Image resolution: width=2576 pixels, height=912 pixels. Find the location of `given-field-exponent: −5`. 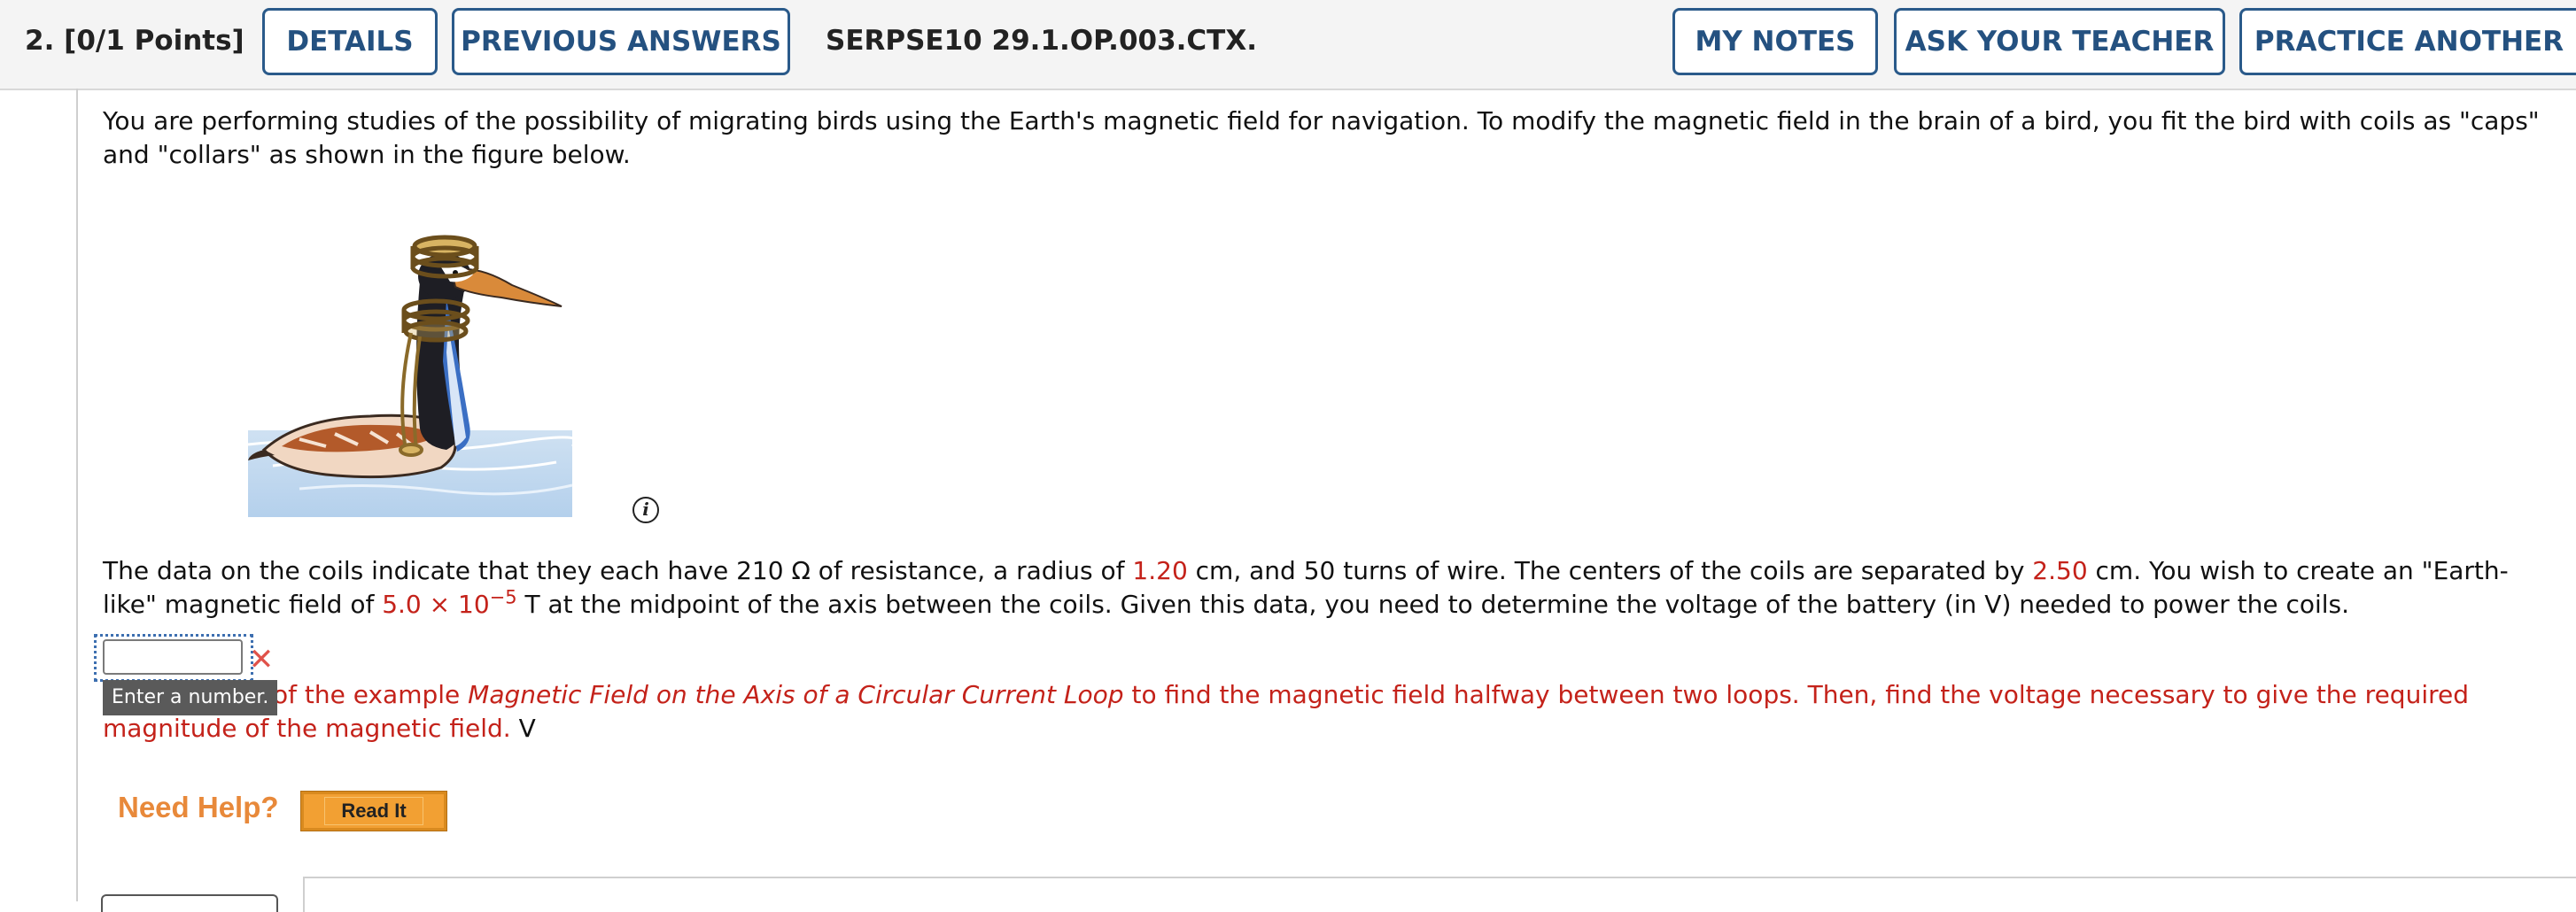

given-field-exponent: −5 is located at coordinates (503, 597).